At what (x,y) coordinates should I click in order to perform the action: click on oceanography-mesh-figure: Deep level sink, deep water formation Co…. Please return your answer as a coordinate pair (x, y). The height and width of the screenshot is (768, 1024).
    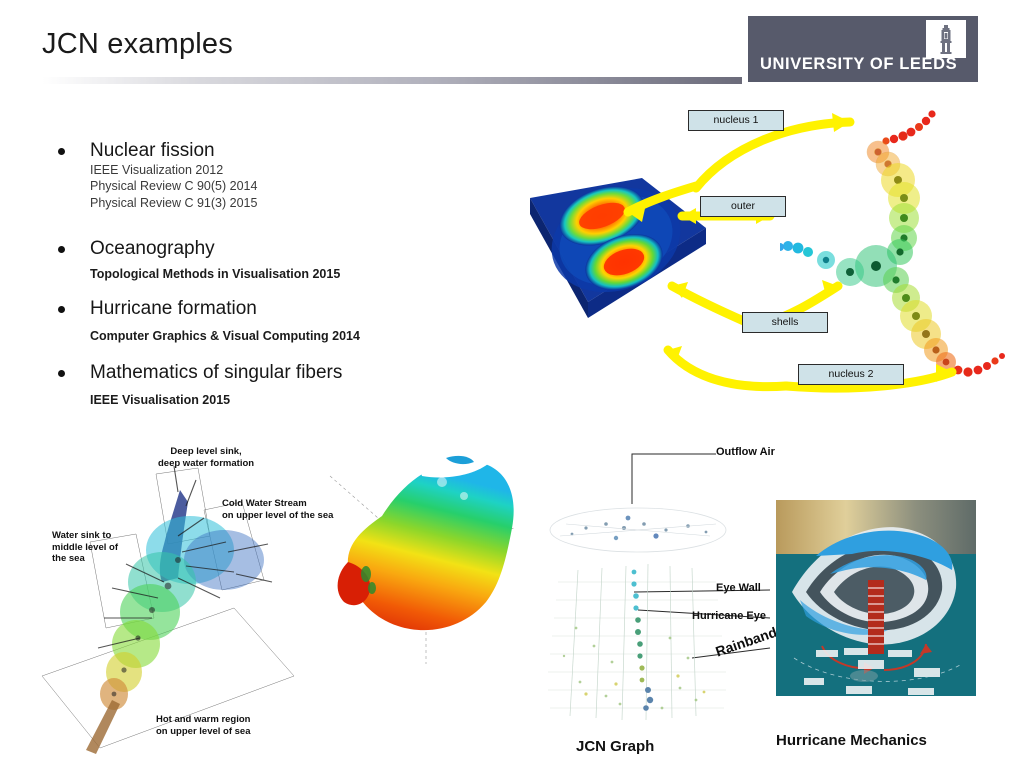
    Looking at the image, I should click on (193, 600).